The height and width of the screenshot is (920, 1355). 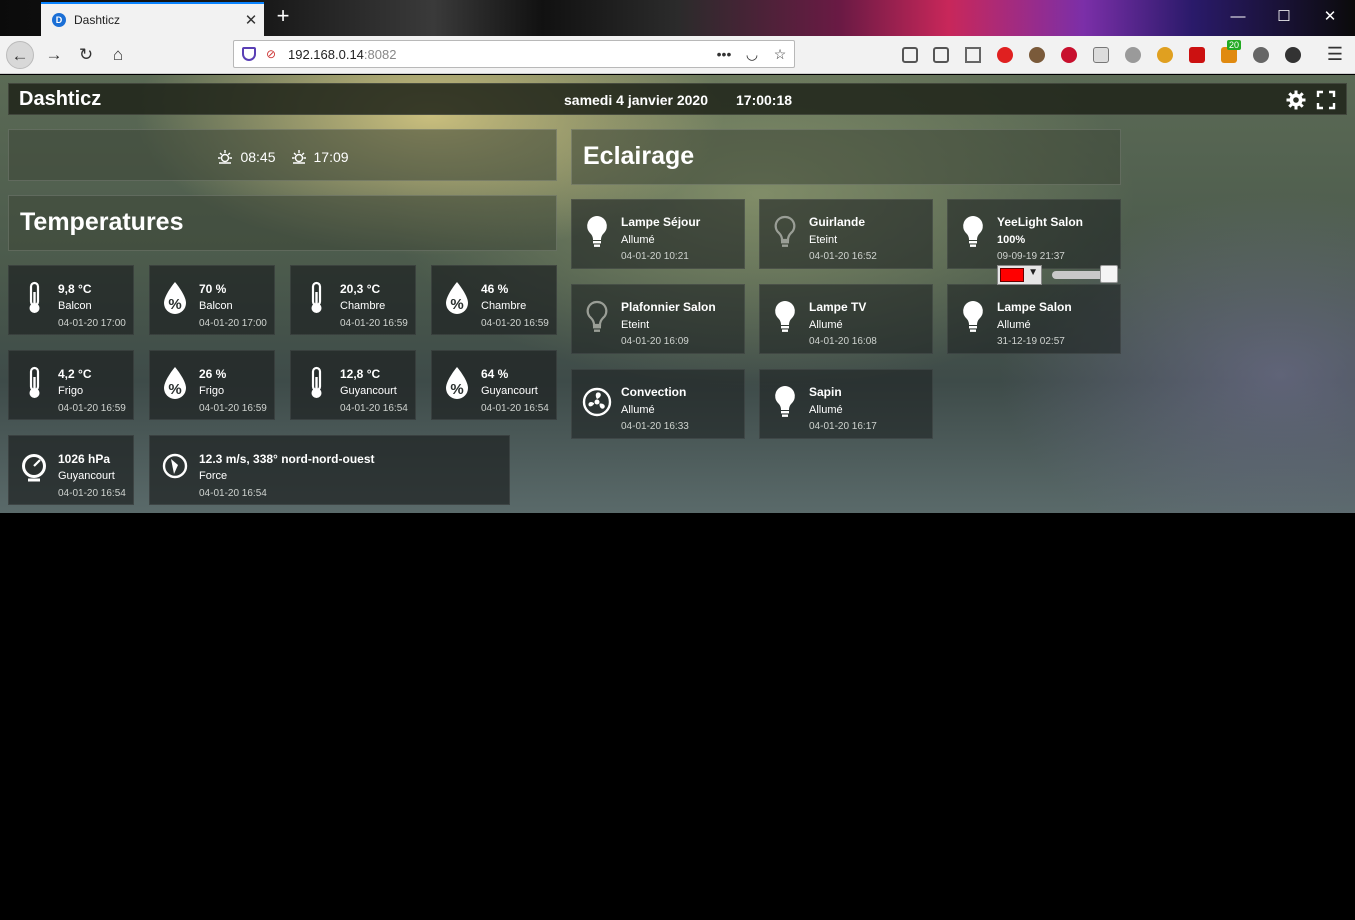 What do you see at coordinates (1335, 54) in the screenshot?
I see `open-menu-button: ☰` at bounding box center [1335, 54].